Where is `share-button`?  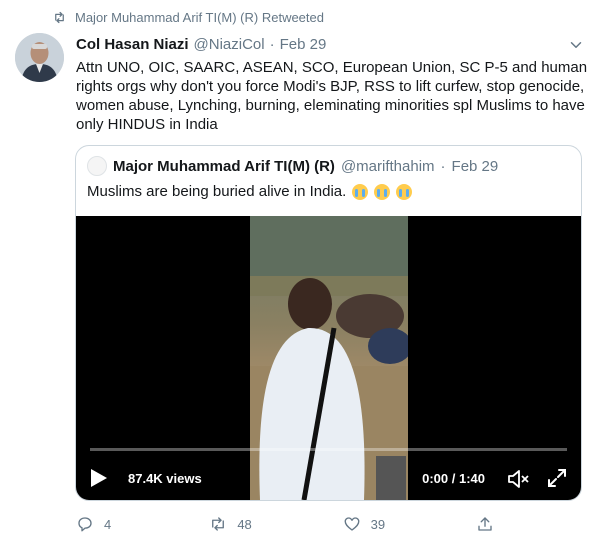 share-button is located at coordinates (491, 524).